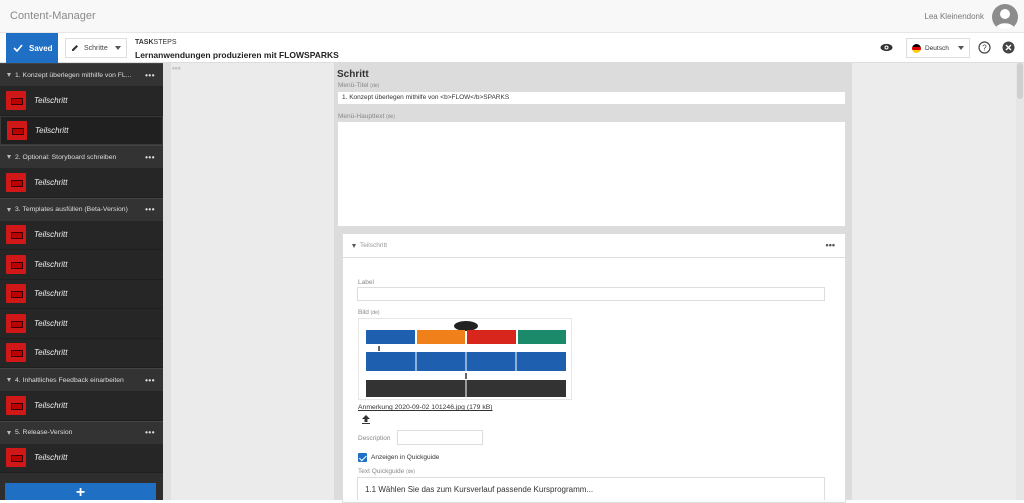 The width and height of the screenshot is (1024, 503). I want to click on diagram-image, so click(466, 359).